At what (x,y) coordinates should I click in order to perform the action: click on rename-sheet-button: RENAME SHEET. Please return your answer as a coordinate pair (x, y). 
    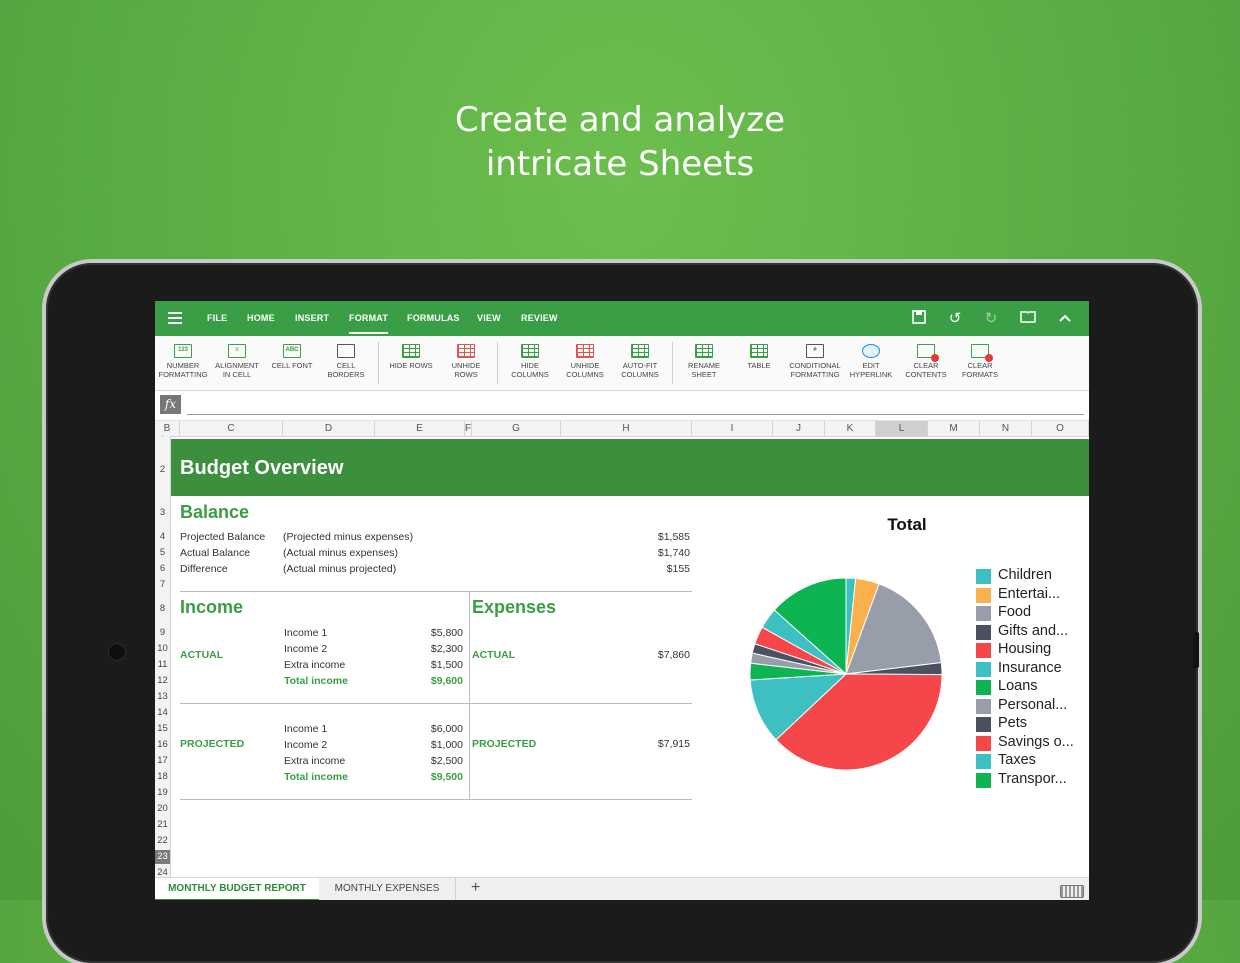
    Looking at the image, I should click on (704, 359).